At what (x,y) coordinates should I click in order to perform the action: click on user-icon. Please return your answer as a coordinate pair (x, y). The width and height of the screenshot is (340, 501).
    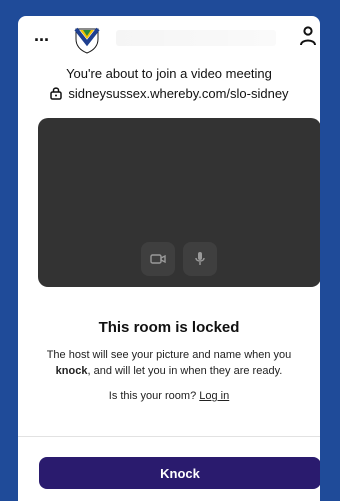
    Looking at the image, I should click on (308, 36).